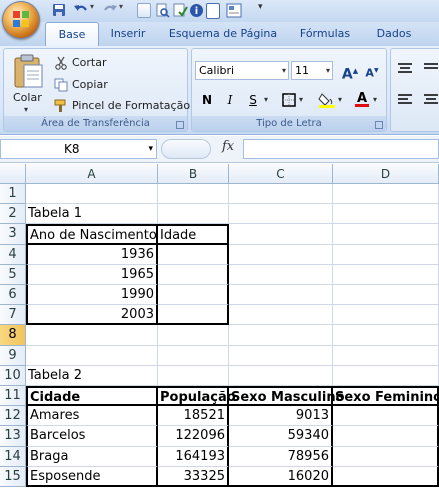 Image resolution: width=439 pixels, height=499 pixels. I want to click on cell-a10: Tabela 2, so click(92, 375).